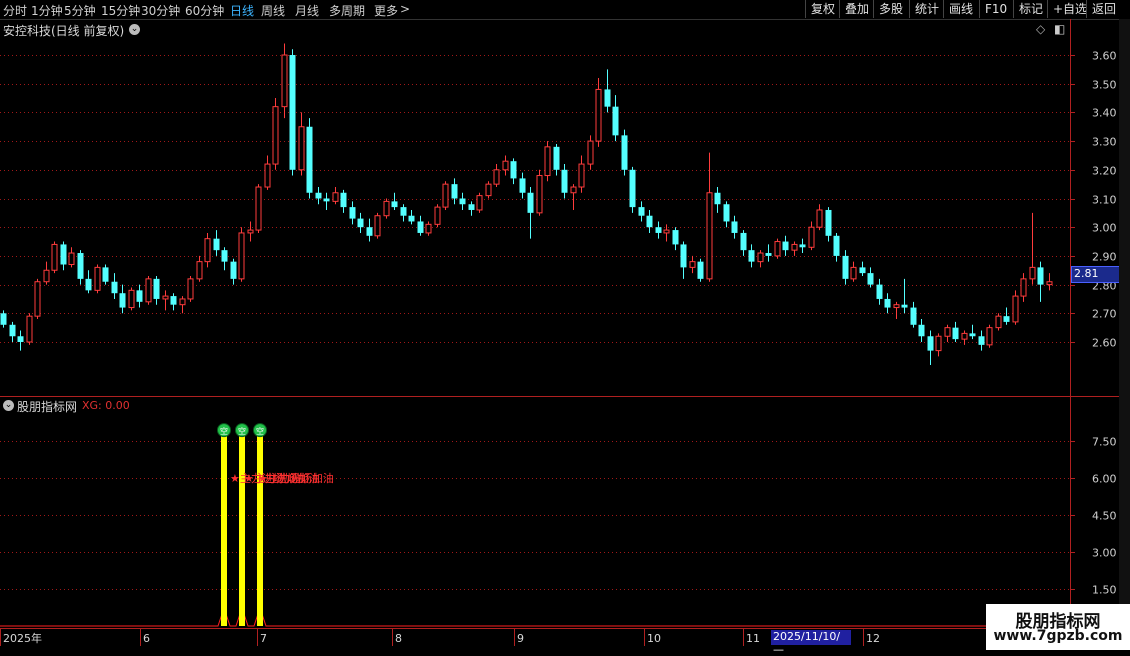 This screenshot has width=1130, height=656. What do you see at coordinates (1104, 343) in the screenshot?
I see `price-tick-label: 2.60` at bounding box center [1104, 343].